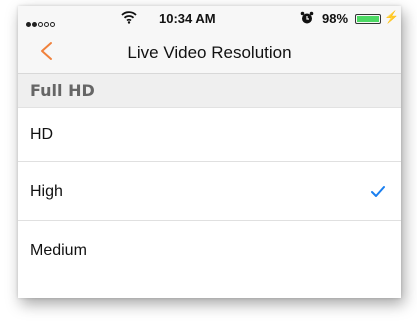 Image resolution: width=417 pixels, height=322 pixels. I want to click on battery-percent: 98%, so click(335, 18).